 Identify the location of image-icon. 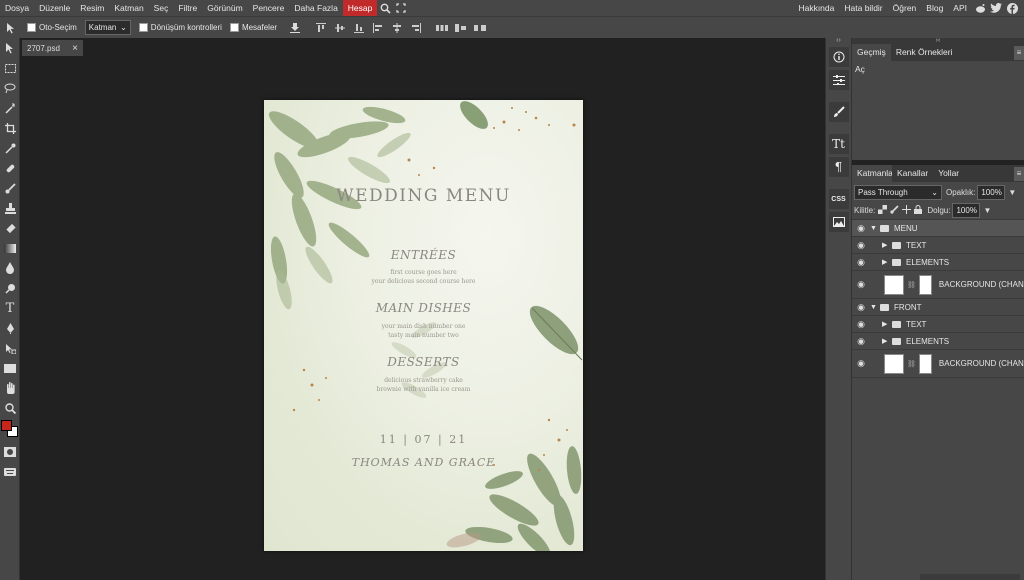
(838, 222).